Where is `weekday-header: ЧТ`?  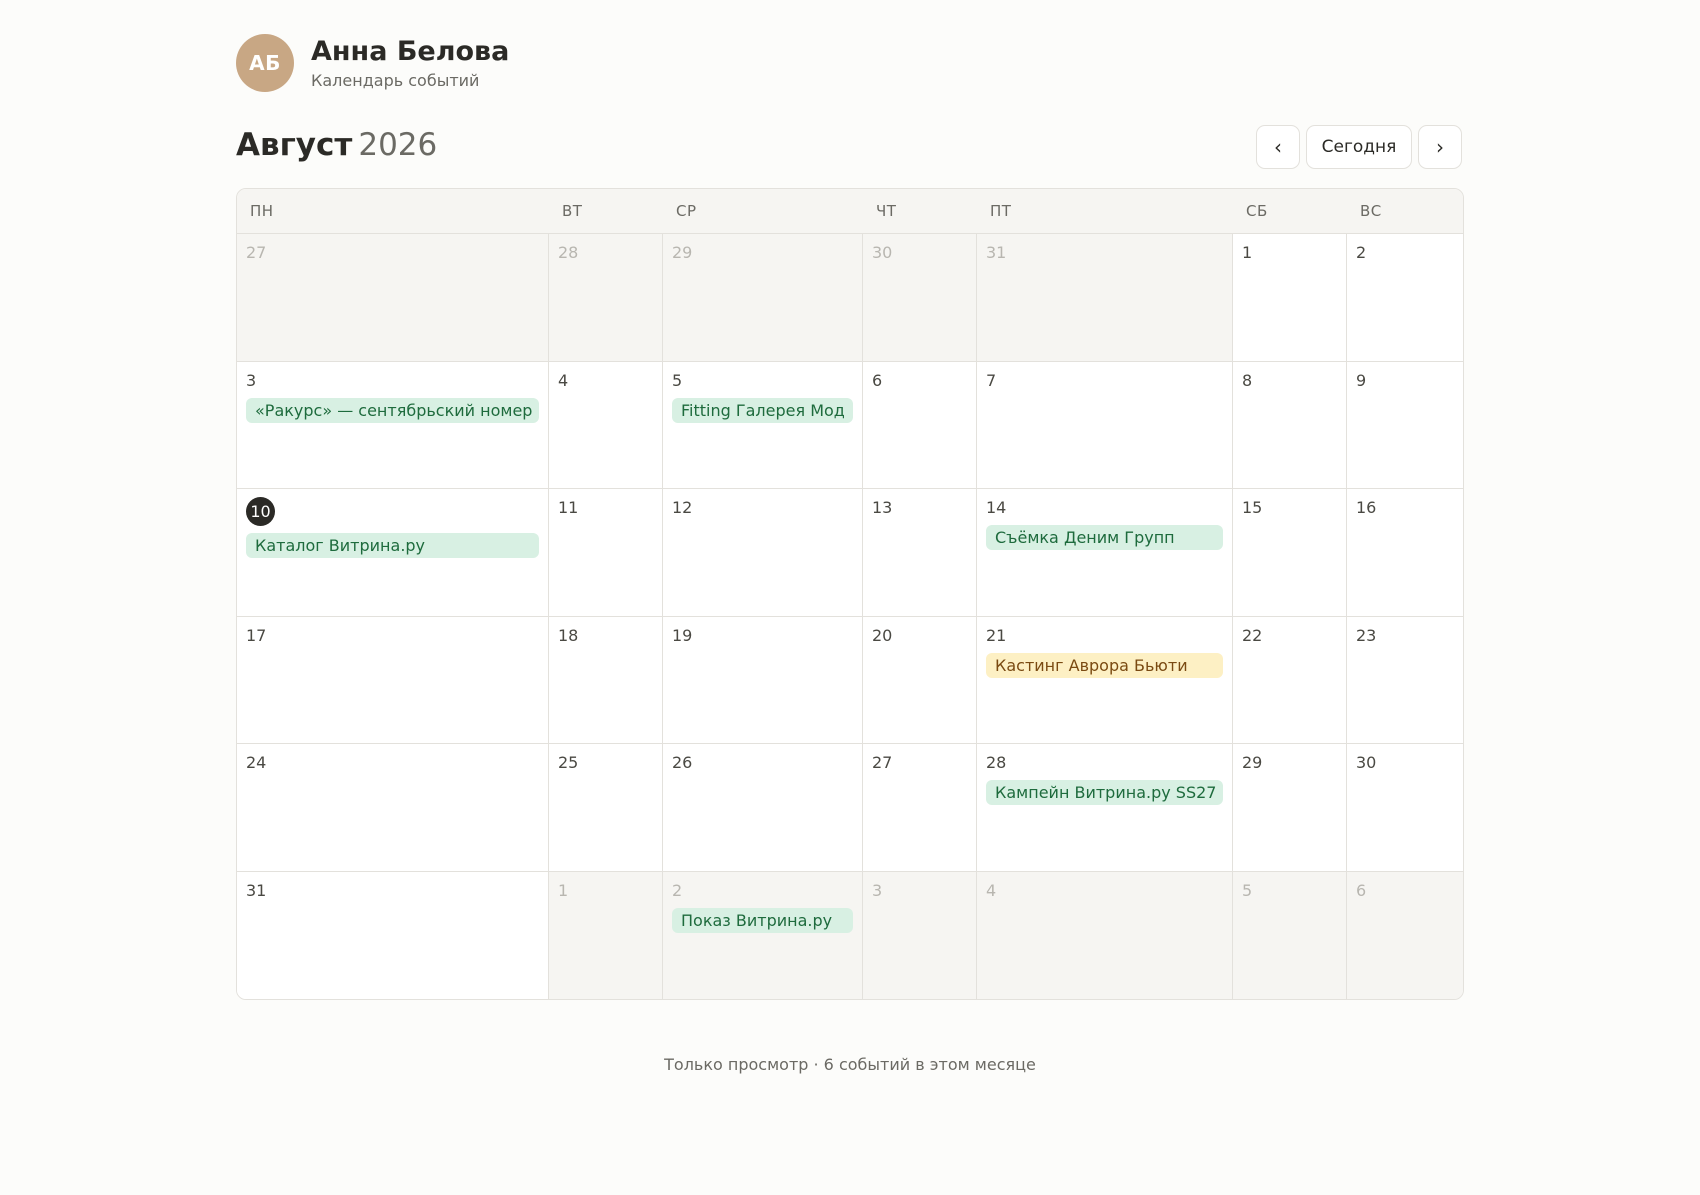 weekday-header: ЧТ is located at coordinates (920, 211).